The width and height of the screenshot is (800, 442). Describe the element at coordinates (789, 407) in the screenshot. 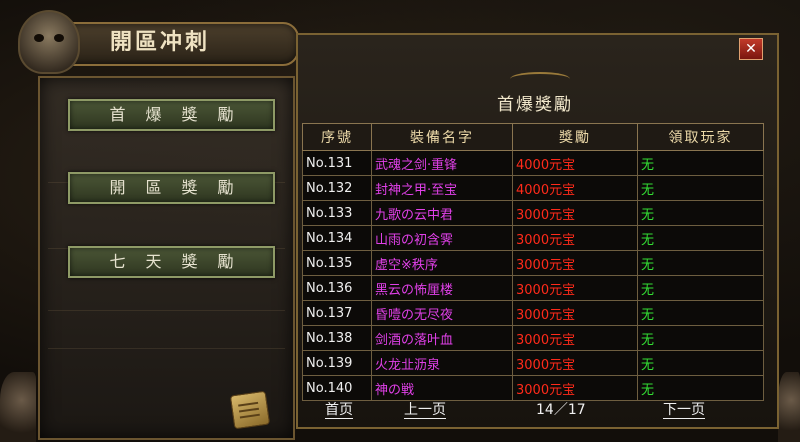

I see `dragon-ornament-right` at that location.